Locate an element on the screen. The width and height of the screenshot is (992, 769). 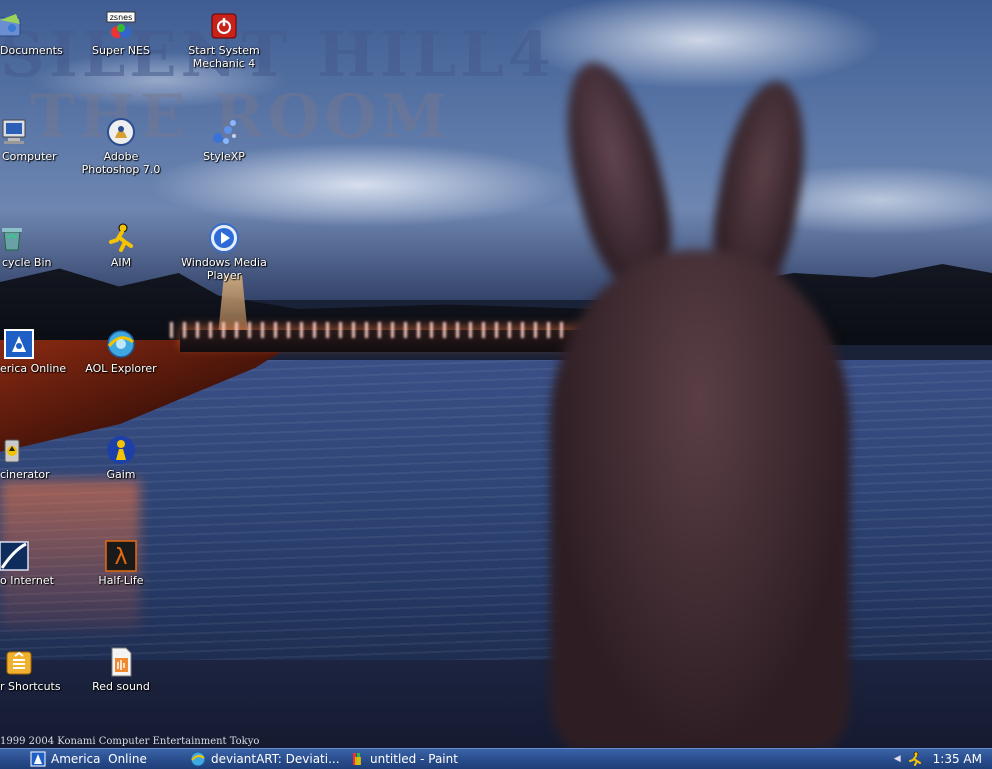
svg-text: zsnes is located at coordinates (121, 17).